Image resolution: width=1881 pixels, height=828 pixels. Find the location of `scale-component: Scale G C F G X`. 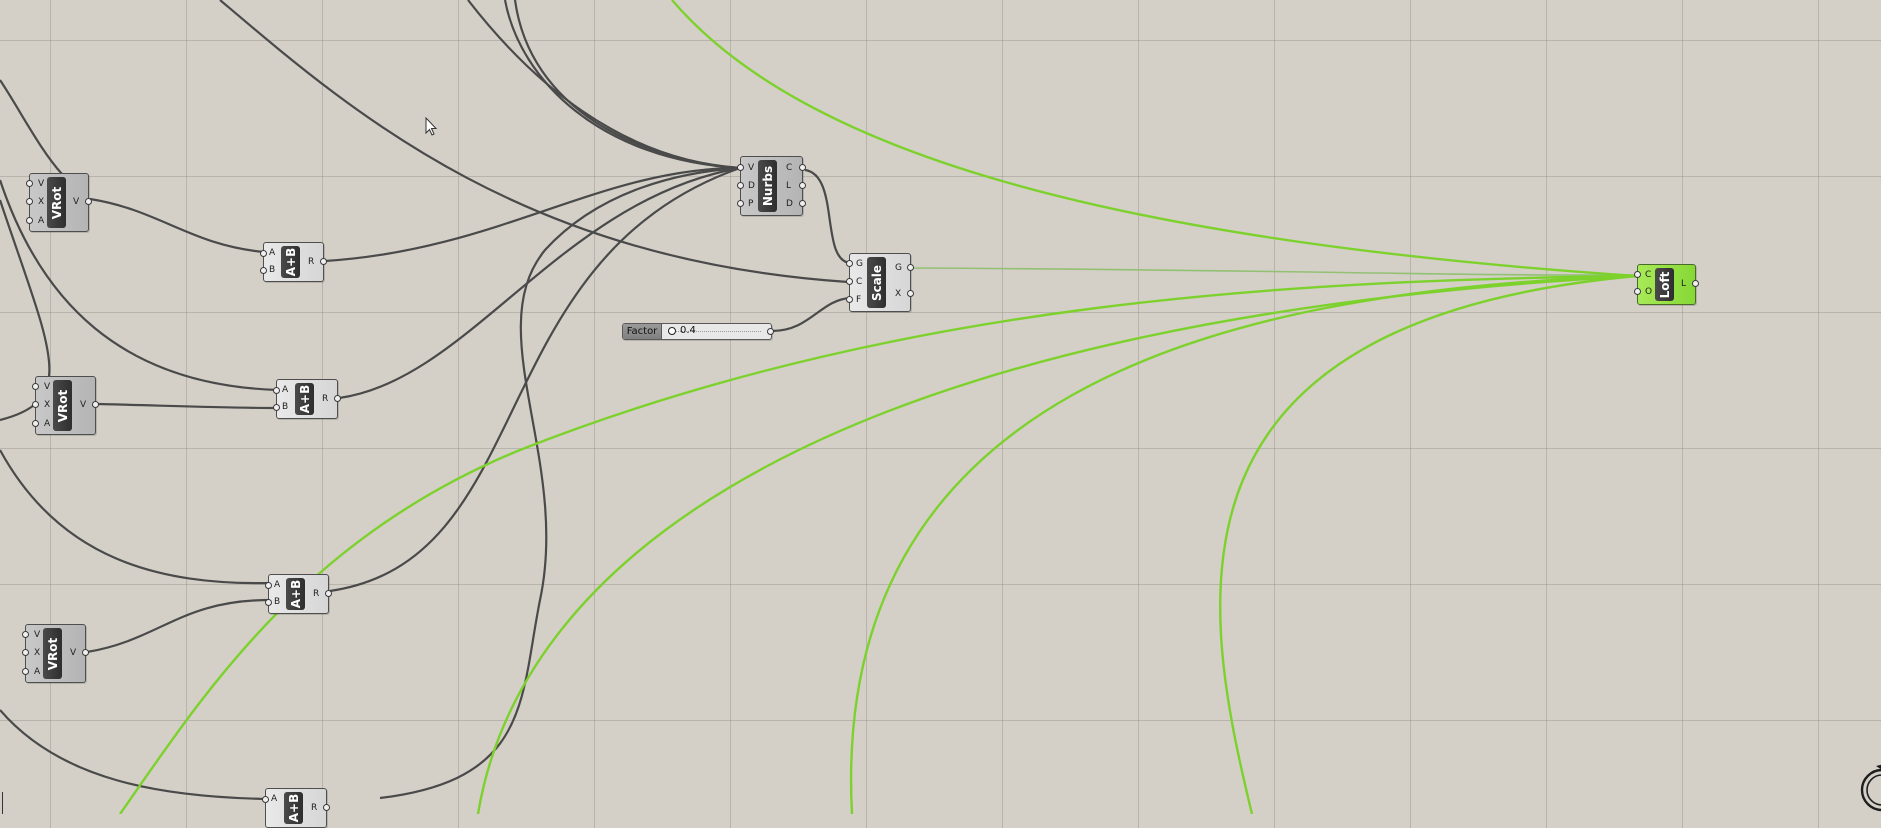

scale-component: Scale G C F G X is located at coordinates (880, 282).